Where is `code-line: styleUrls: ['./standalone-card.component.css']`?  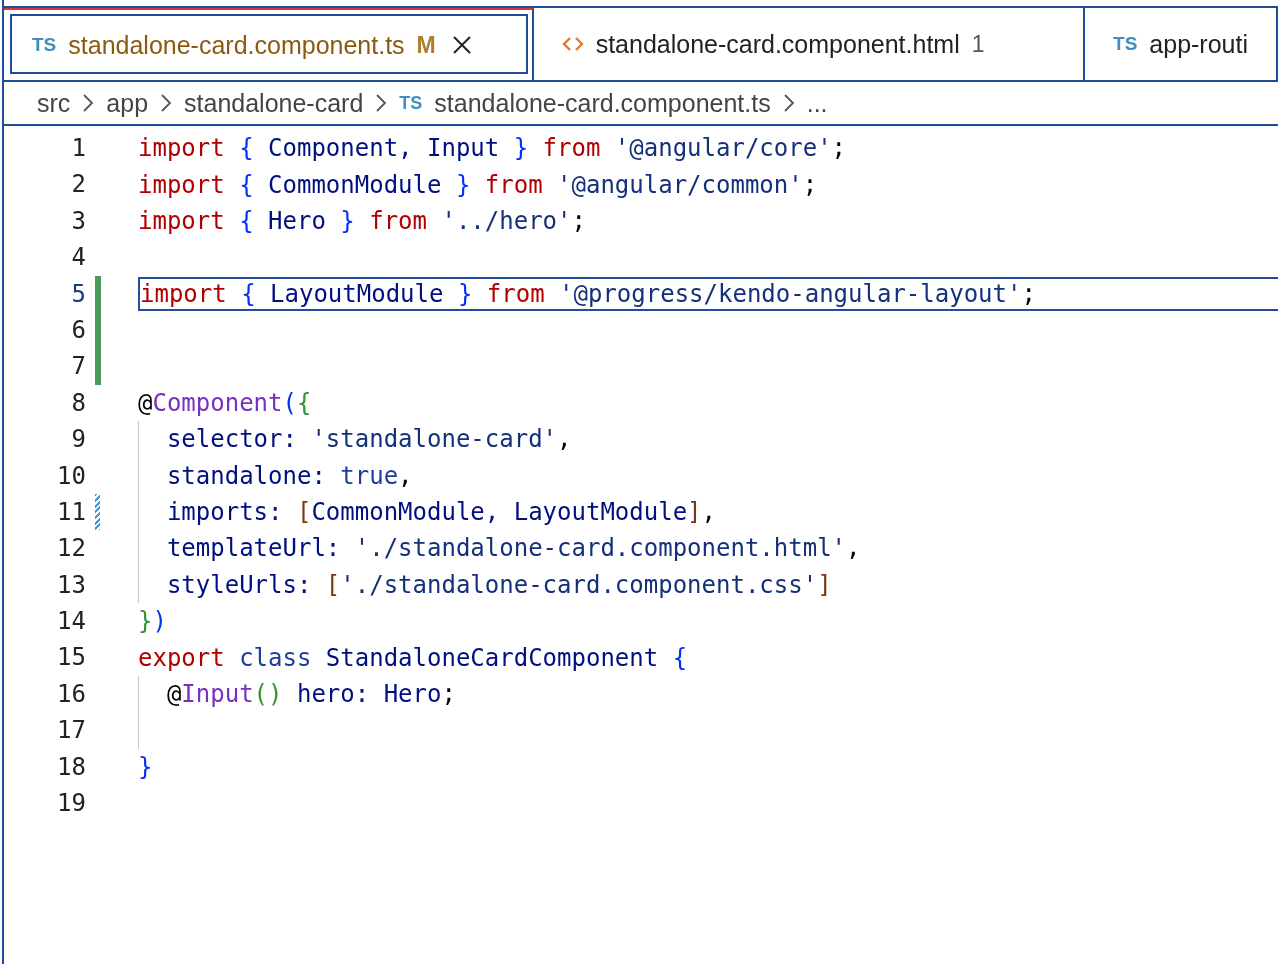 code-line: styleUrls: ['./standalone-card.component.css'] is located at coordinates (498, 584).